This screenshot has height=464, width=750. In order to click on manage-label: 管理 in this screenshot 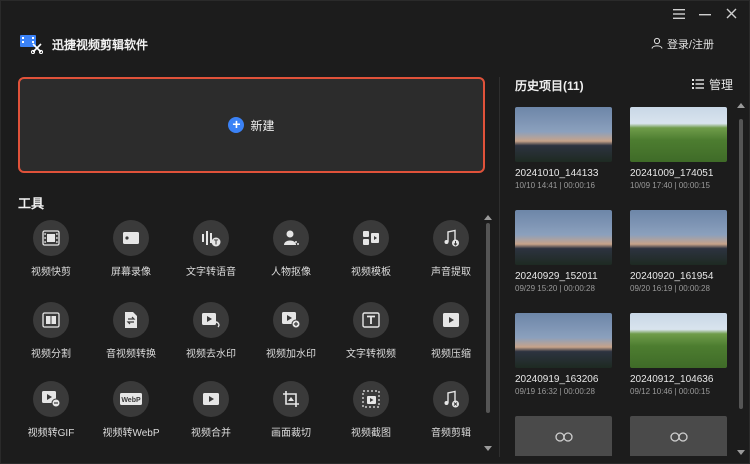, I will do `click(720, 85)`.